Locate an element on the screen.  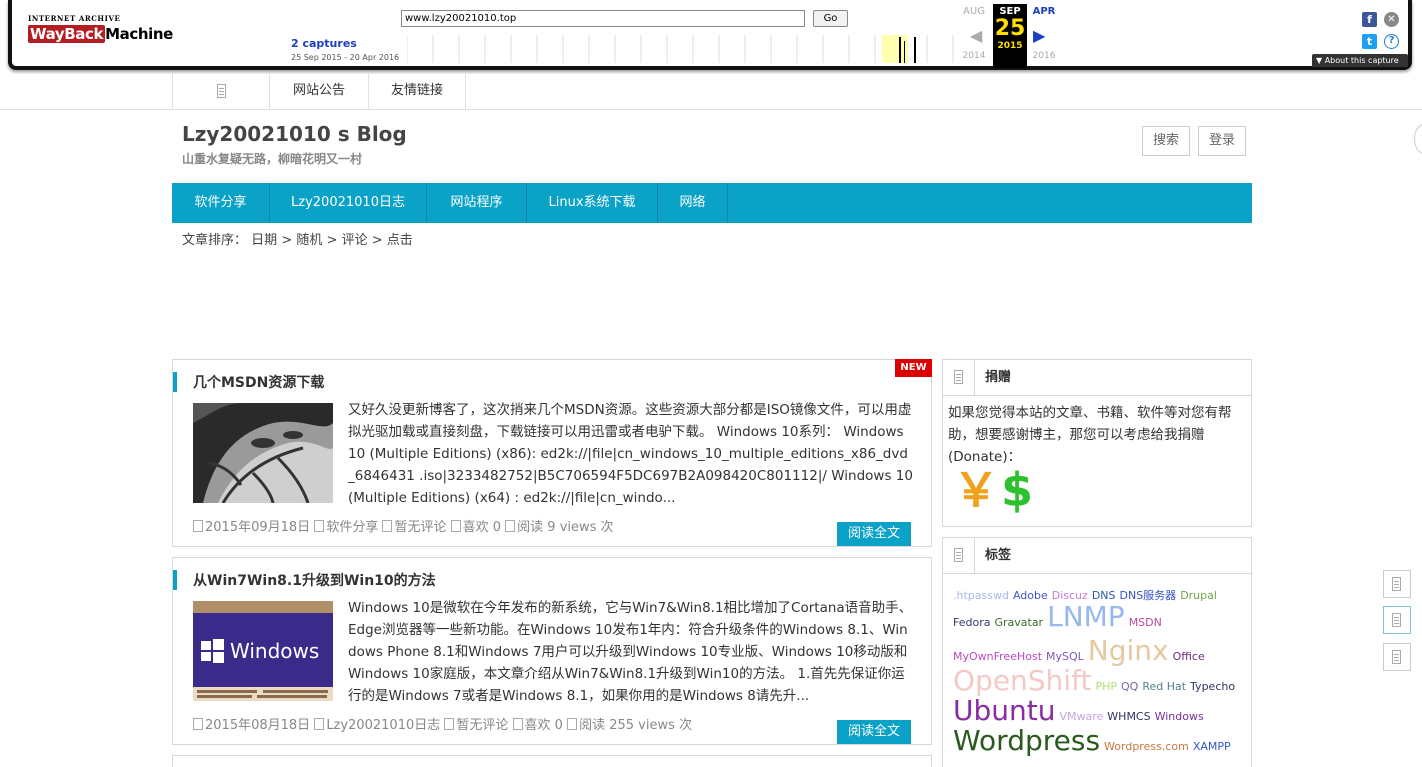
wayback-machine-text: WayBack Machine is located at coordinates (100, 34).